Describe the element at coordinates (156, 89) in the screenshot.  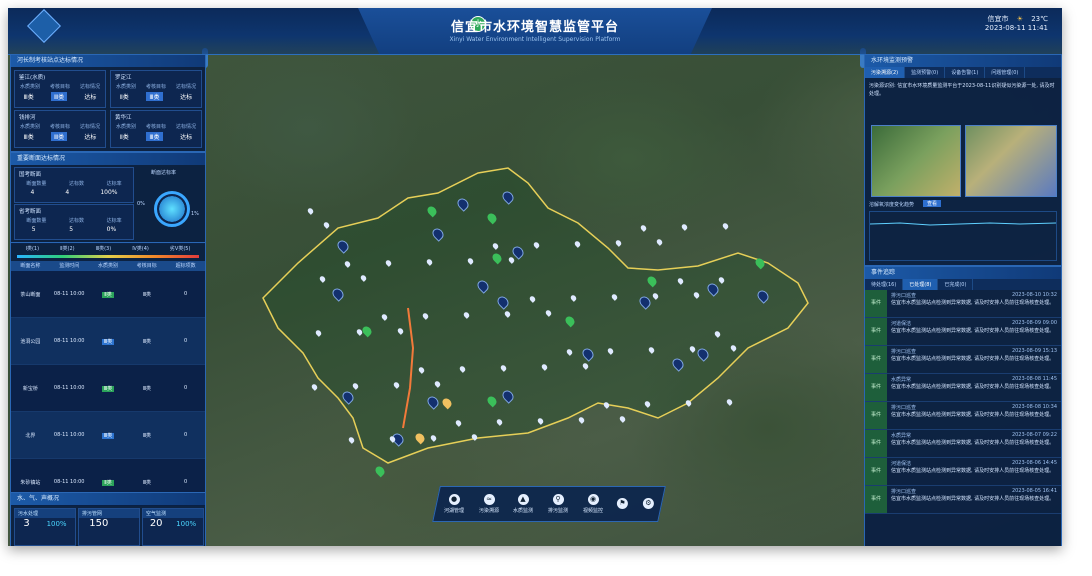
I see `river-card: 罗定江 水质类别 考核目标 达标情况 Ⅱ类 Ⅲ类 达标` at that location.